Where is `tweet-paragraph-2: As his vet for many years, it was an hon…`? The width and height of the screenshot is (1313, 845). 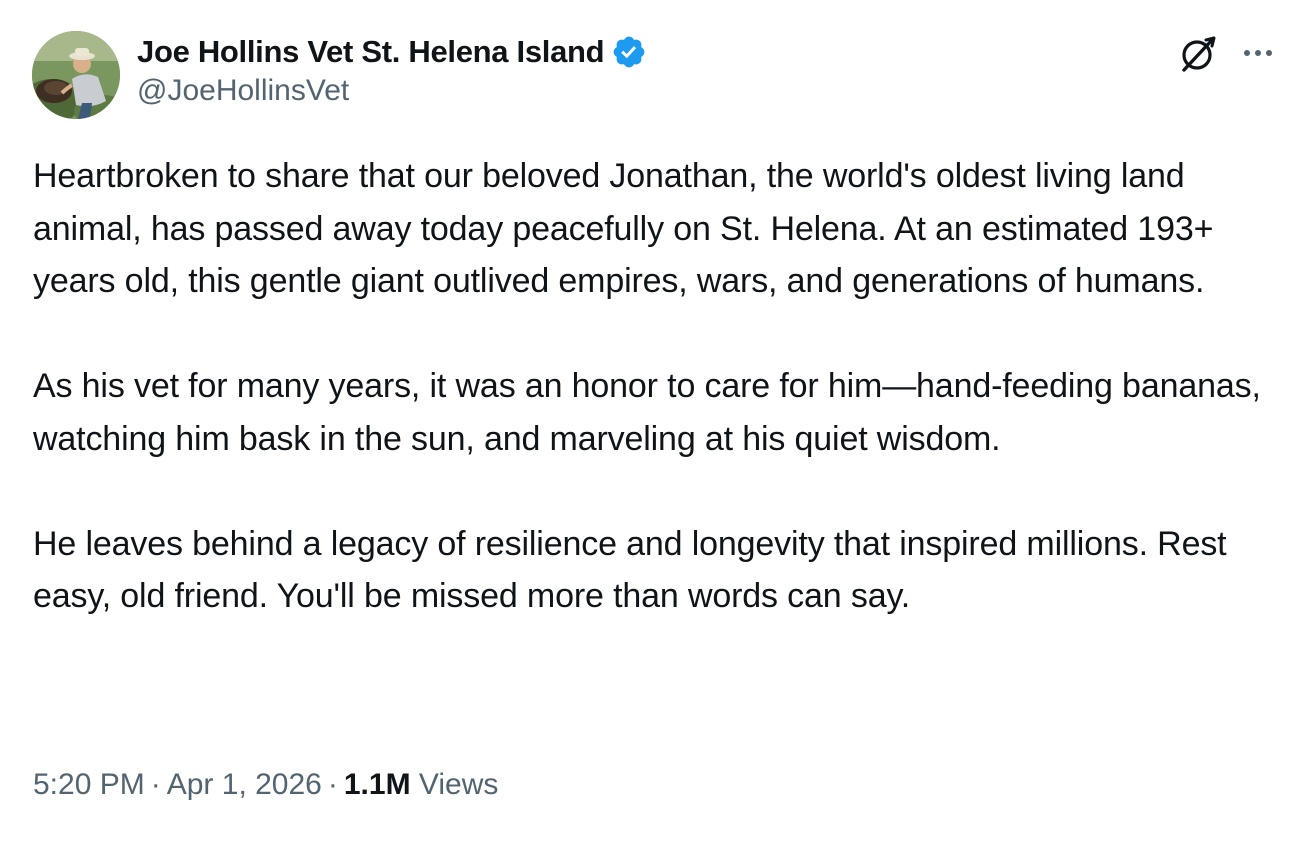
tweet-paragraph-2: As his vet for many years, it was an hon… is located at coordinates (647, 412).